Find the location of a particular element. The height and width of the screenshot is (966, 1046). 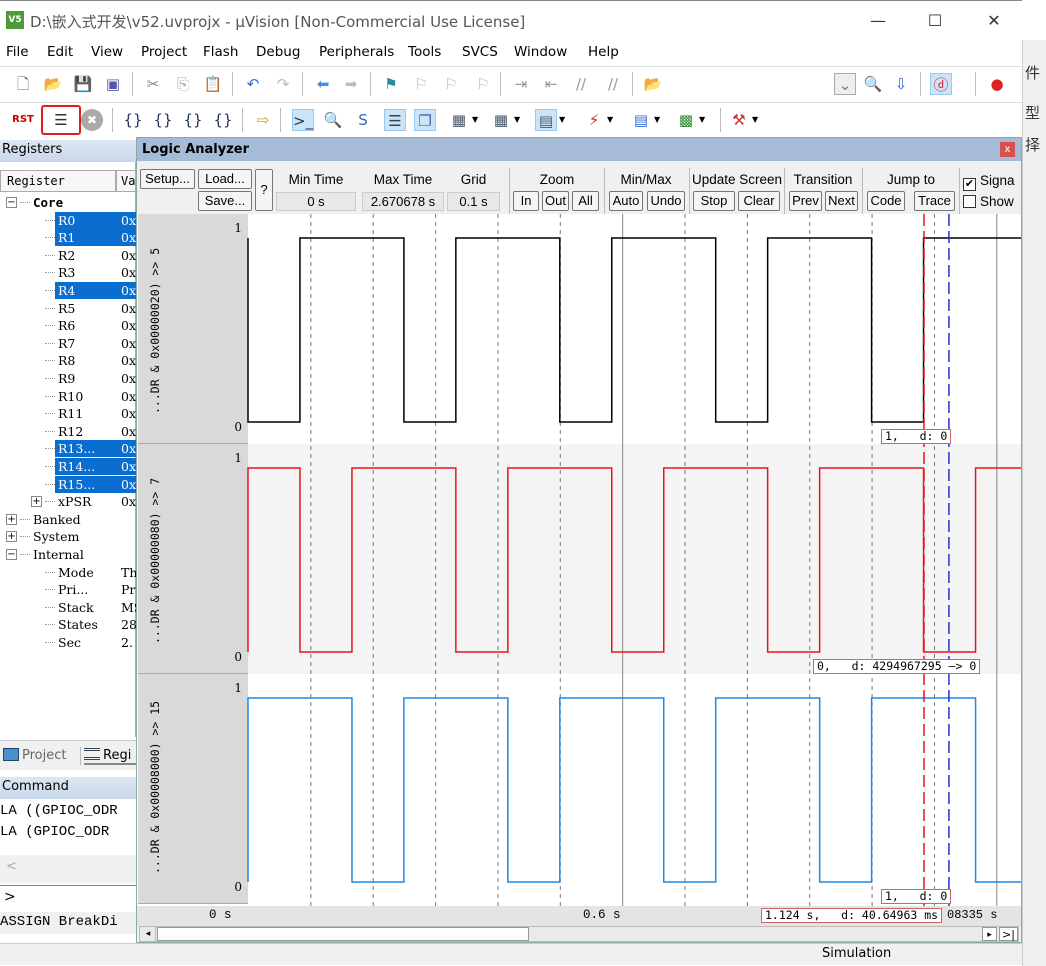

minimize-button: — is located at coordinates (878, 21).